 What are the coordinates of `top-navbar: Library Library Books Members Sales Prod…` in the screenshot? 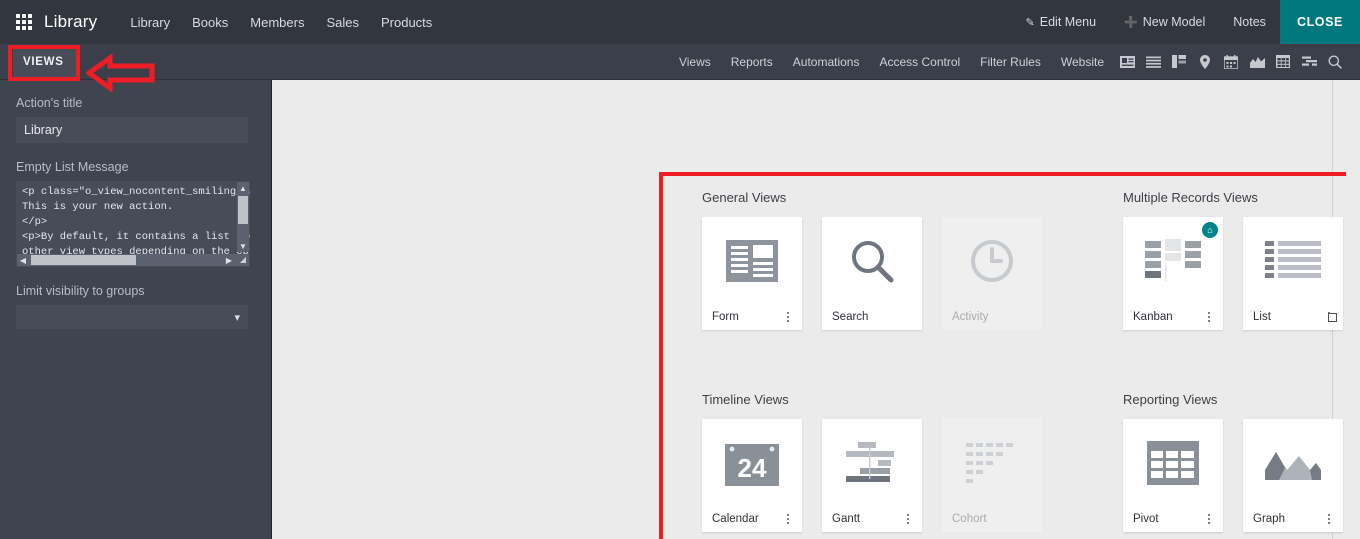 It's located at (680, 22).